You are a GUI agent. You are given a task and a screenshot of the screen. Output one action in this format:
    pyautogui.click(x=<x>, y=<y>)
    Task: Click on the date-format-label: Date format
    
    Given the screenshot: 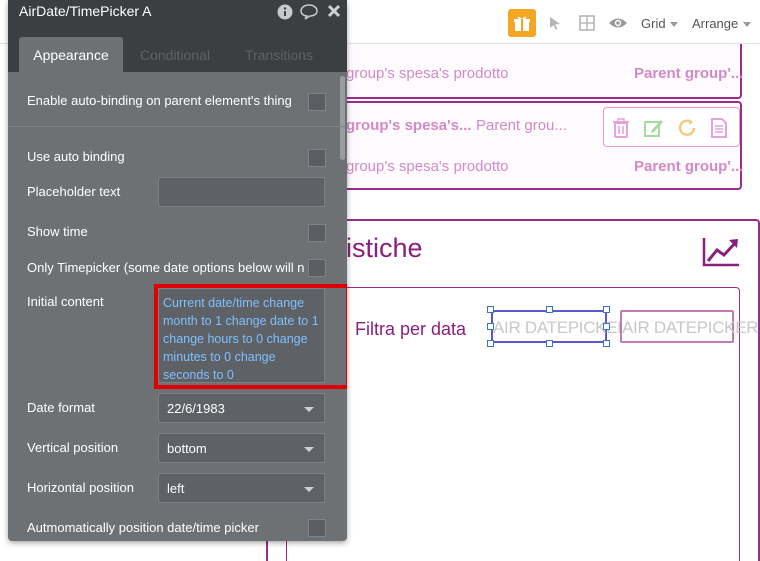 What is the action you would take?
    pyautogui.click(x=61, y=407)
    